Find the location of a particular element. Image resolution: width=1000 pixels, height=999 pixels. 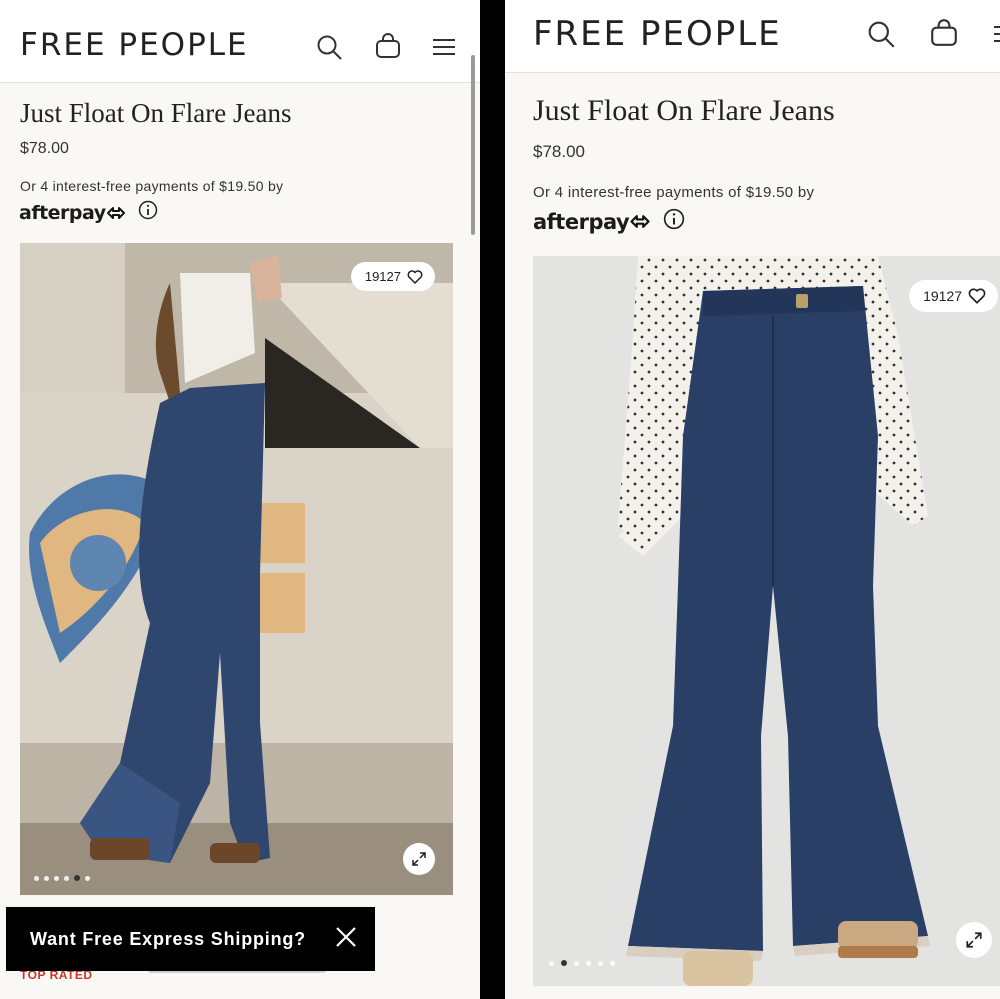

shipping-toast: Want Free Express Shipping? is located at coordinates (190, 939).